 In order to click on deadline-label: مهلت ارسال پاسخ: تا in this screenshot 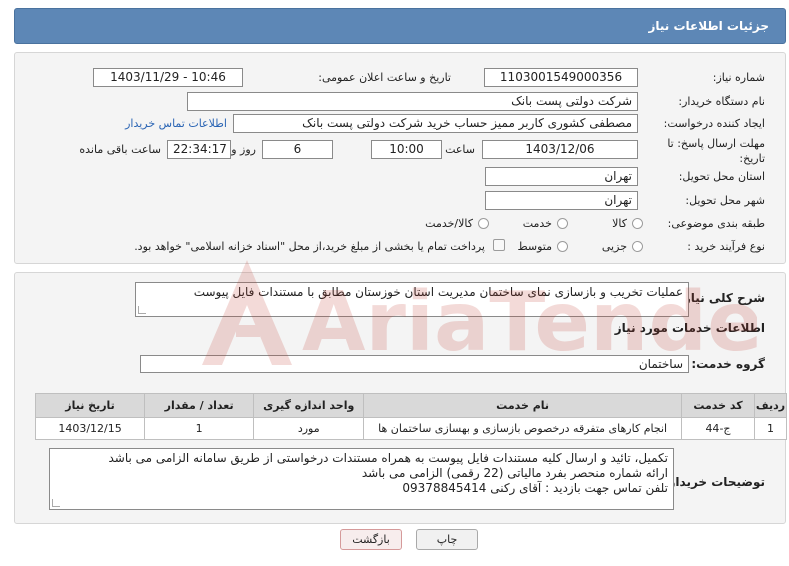, I will do `click(716, 143)`.